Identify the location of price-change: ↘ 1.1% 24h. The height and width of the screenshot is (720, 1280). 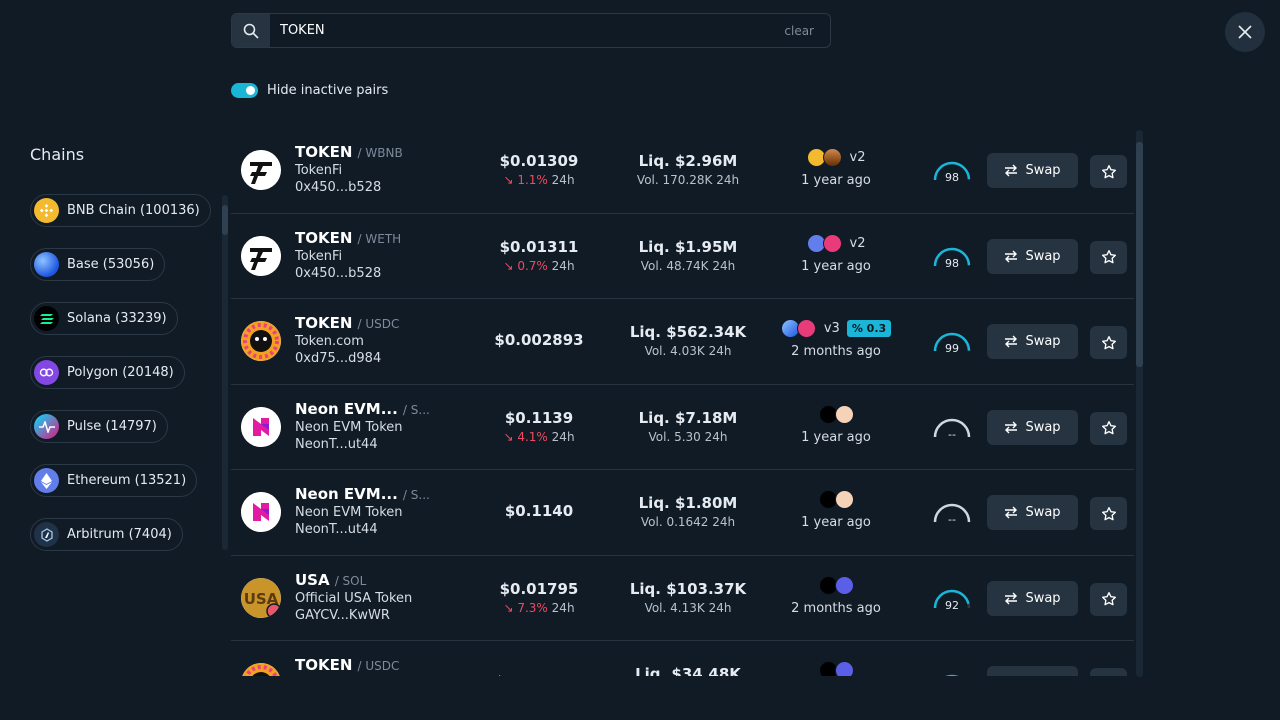
(539, 180).